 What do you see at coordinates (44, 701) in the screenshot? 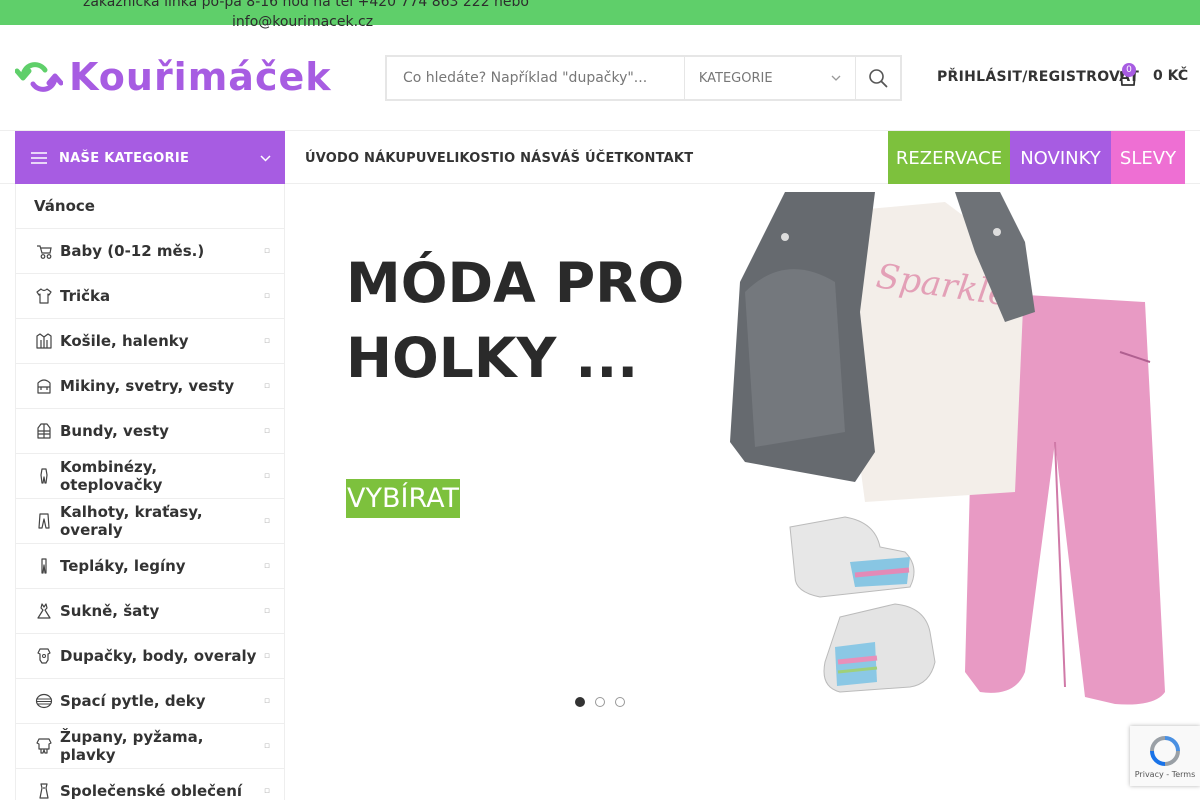
I see `blanket-icon` at bounding box center [44, 701].